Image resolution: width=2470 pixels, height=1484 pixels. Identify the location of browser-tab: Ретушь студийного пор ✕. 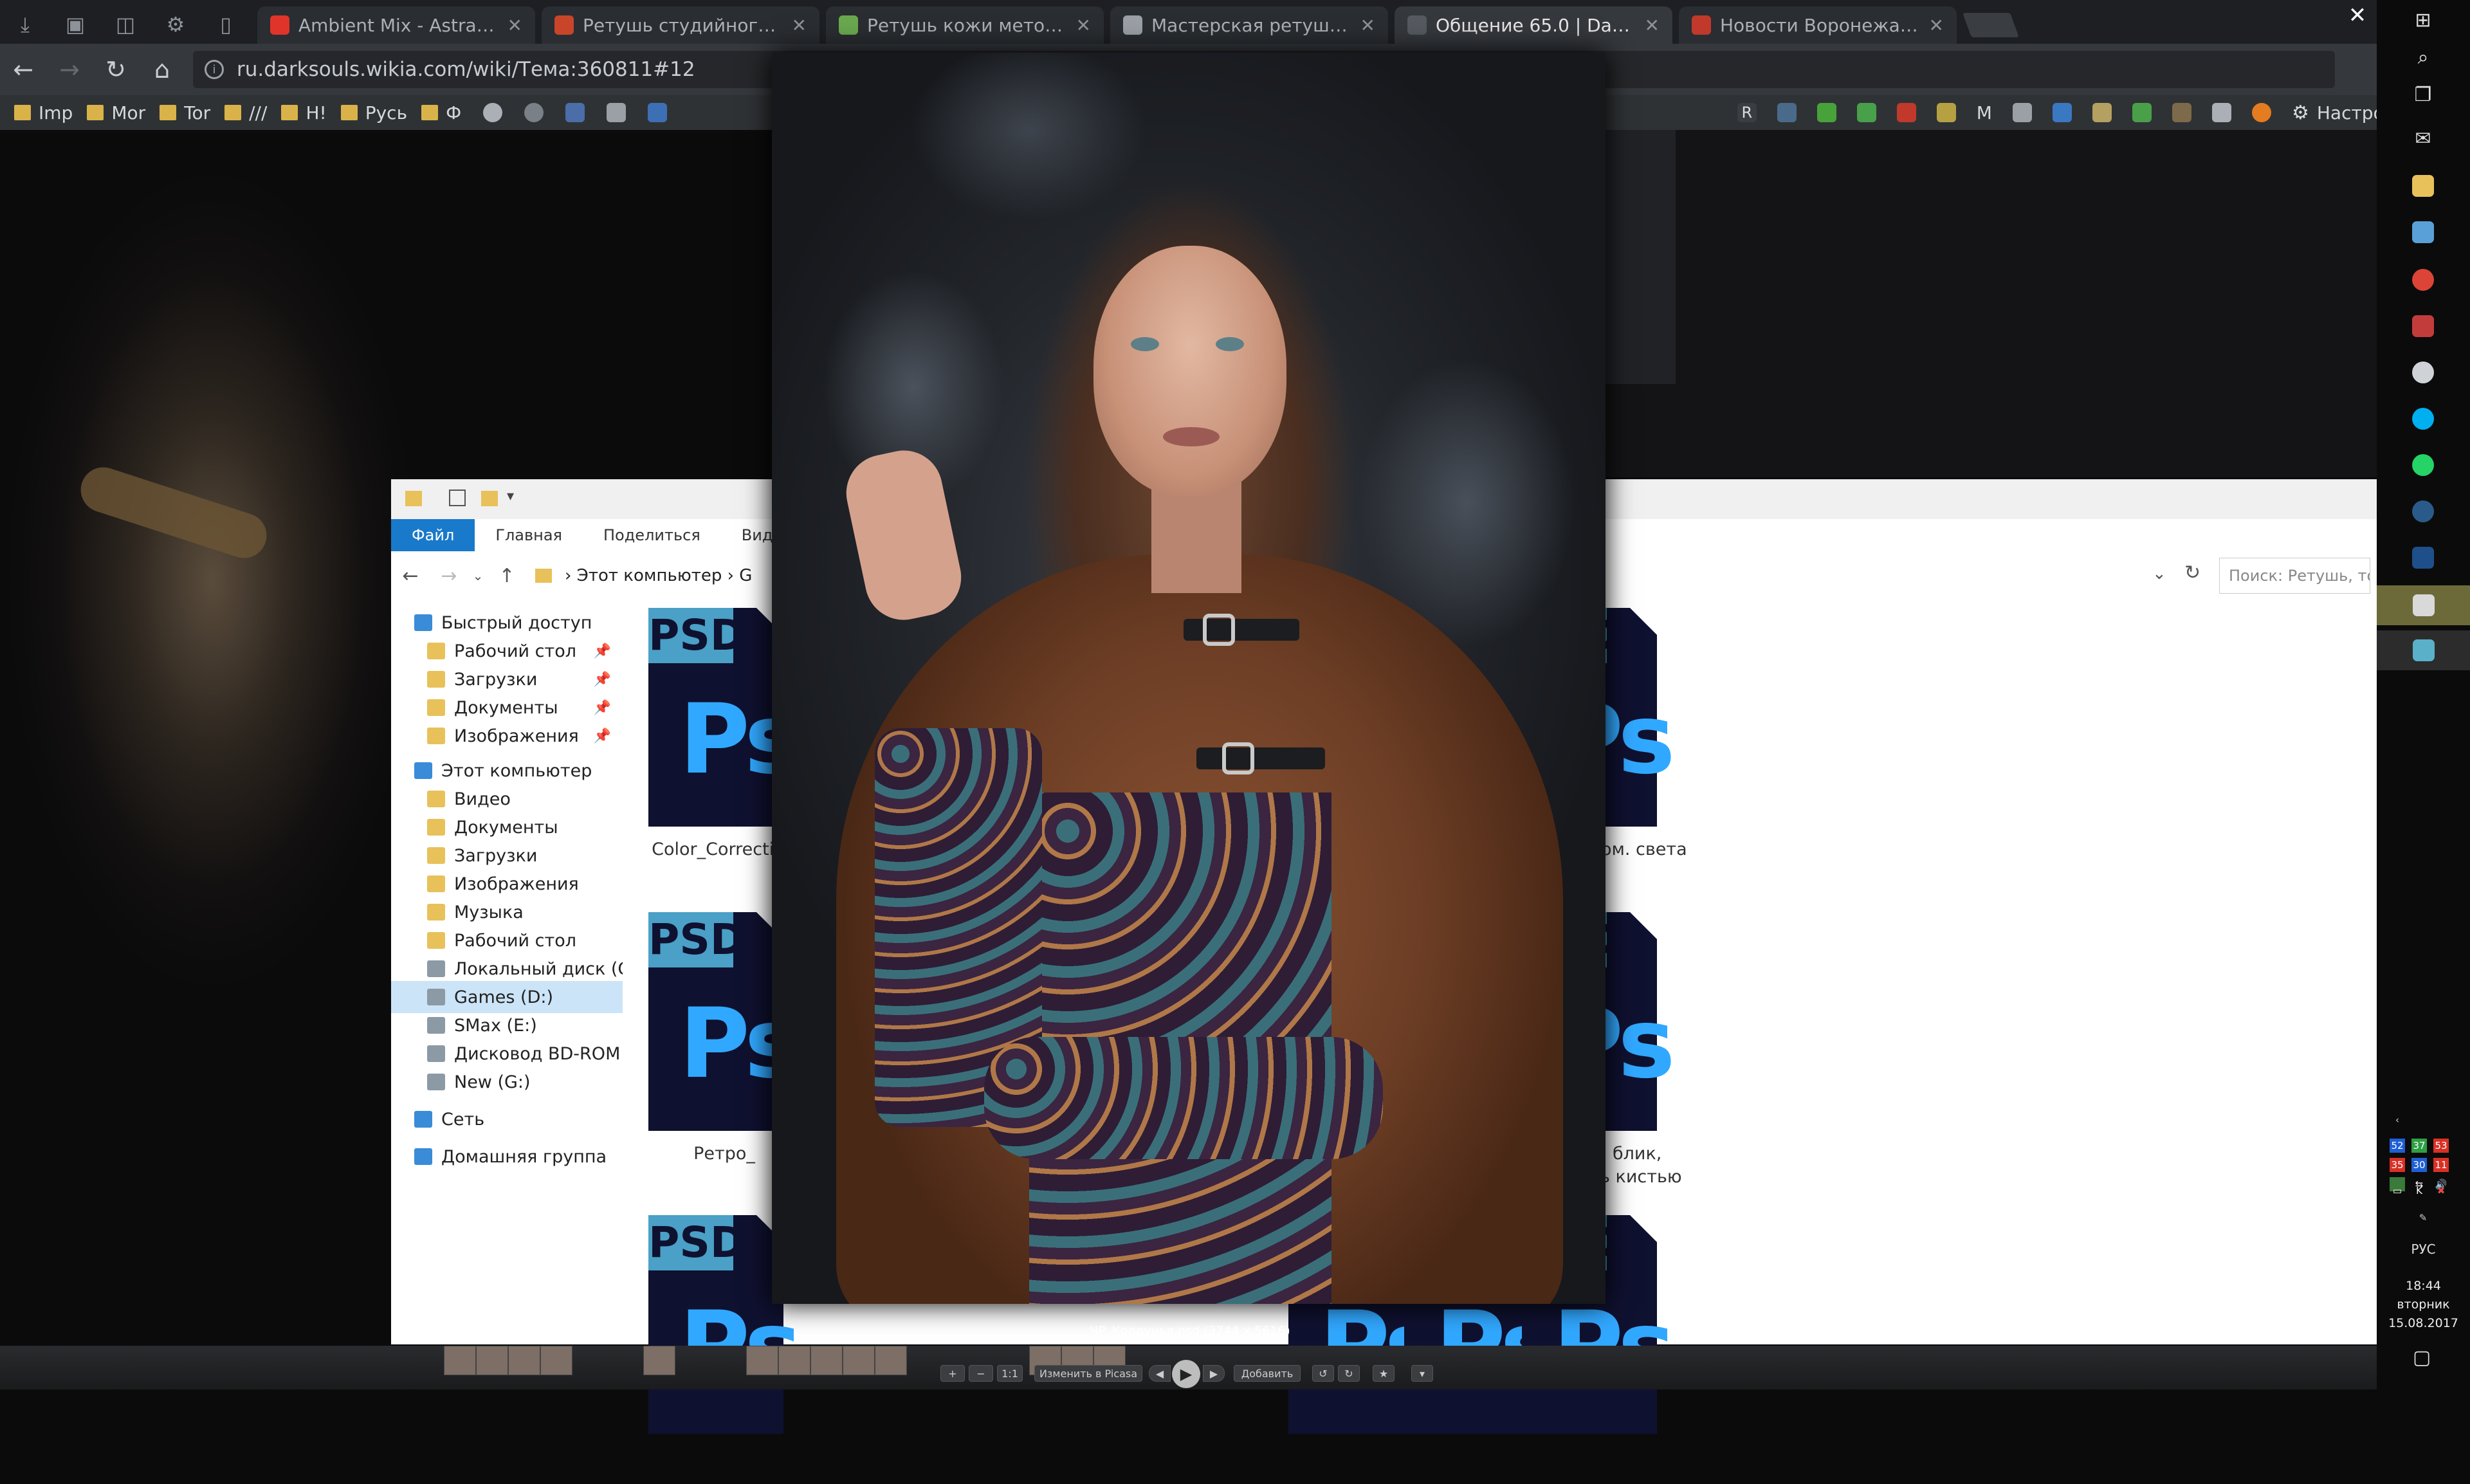
(680, 25).